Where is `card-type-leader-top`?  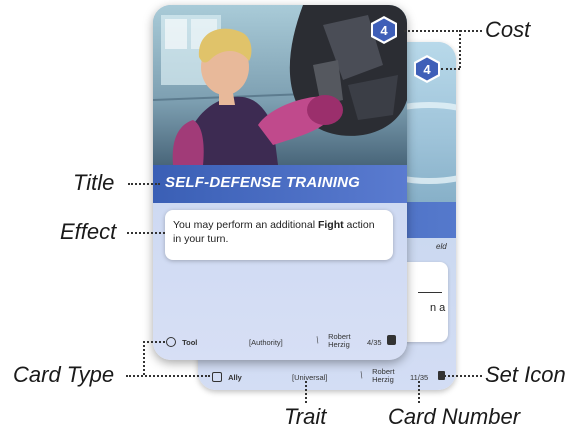
card-type-leader-top is located at coordinates (154, 342).